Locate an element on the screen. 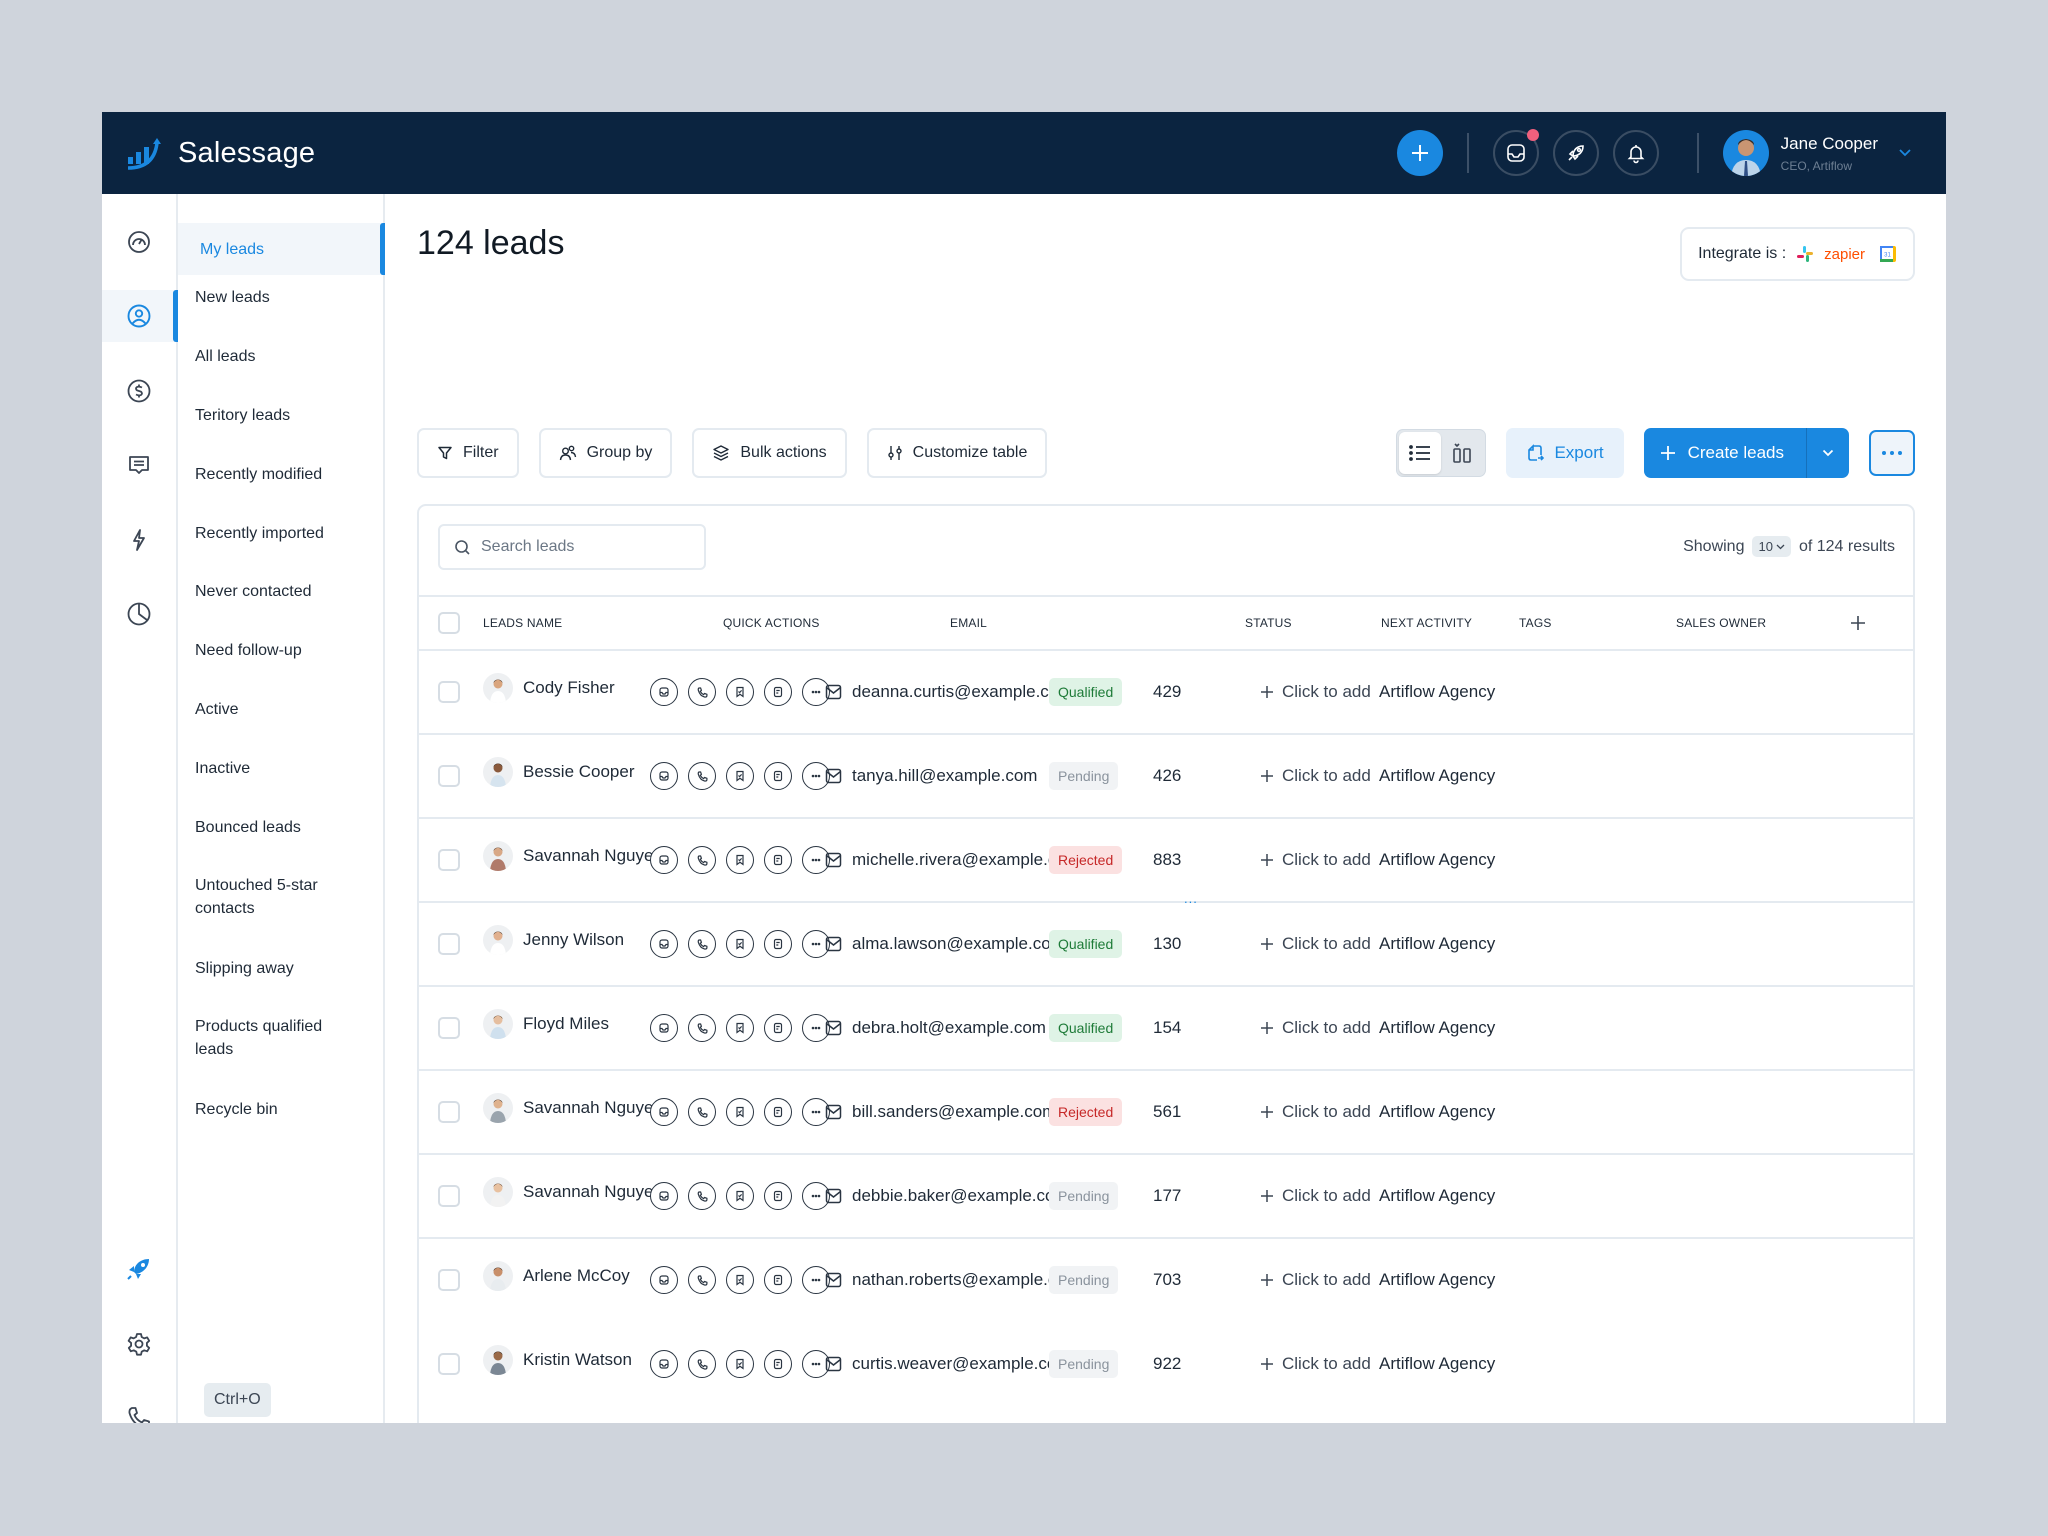  column-header-quick-actions: QUICK ACTIONS is located at coordinates (771, 623).